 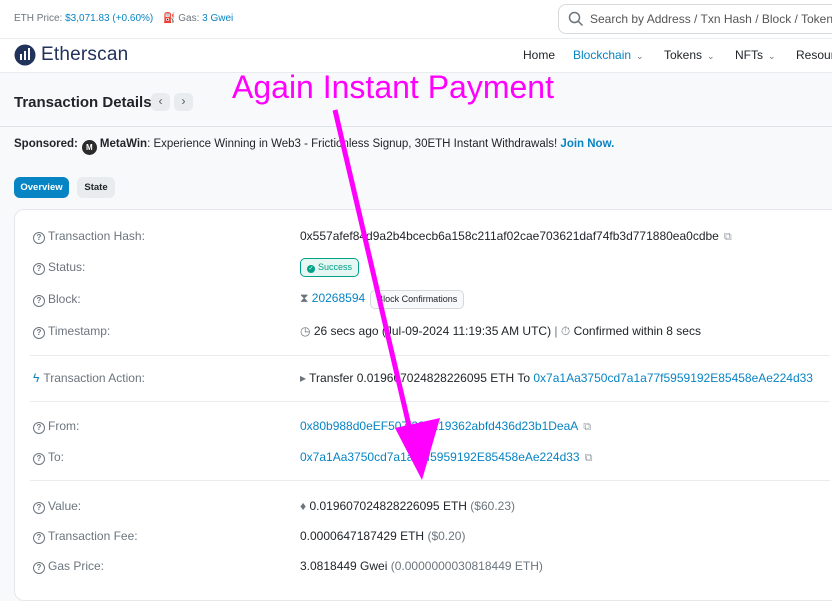 I want to click on annotation-arrow-head, so click(x=417, y=449).